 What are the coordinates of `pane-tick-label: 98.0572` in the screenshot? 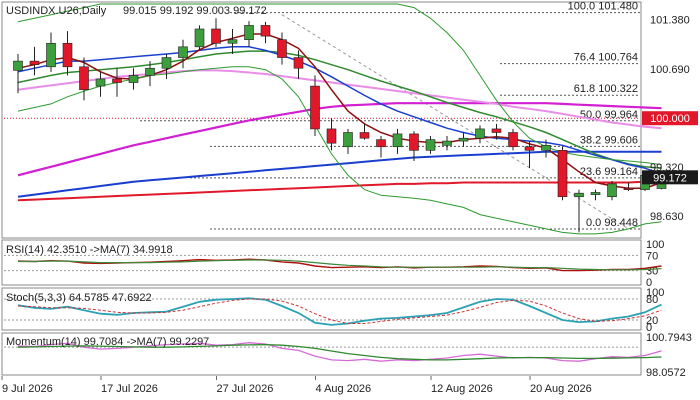 It's located at (666, 373).